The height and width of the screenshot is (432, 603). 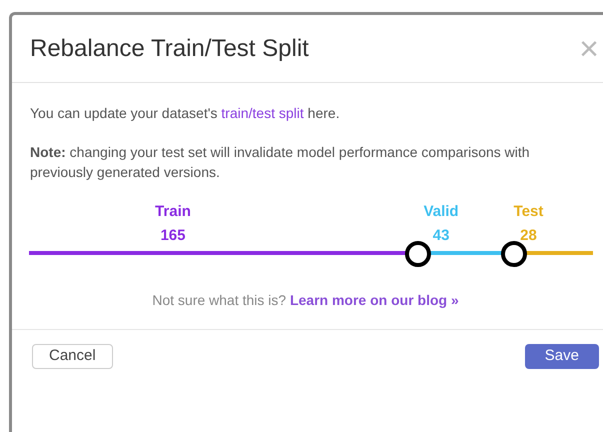 I want to click on intro-text: You can update your dataset's train/test split here., so click(x=185, y=113).